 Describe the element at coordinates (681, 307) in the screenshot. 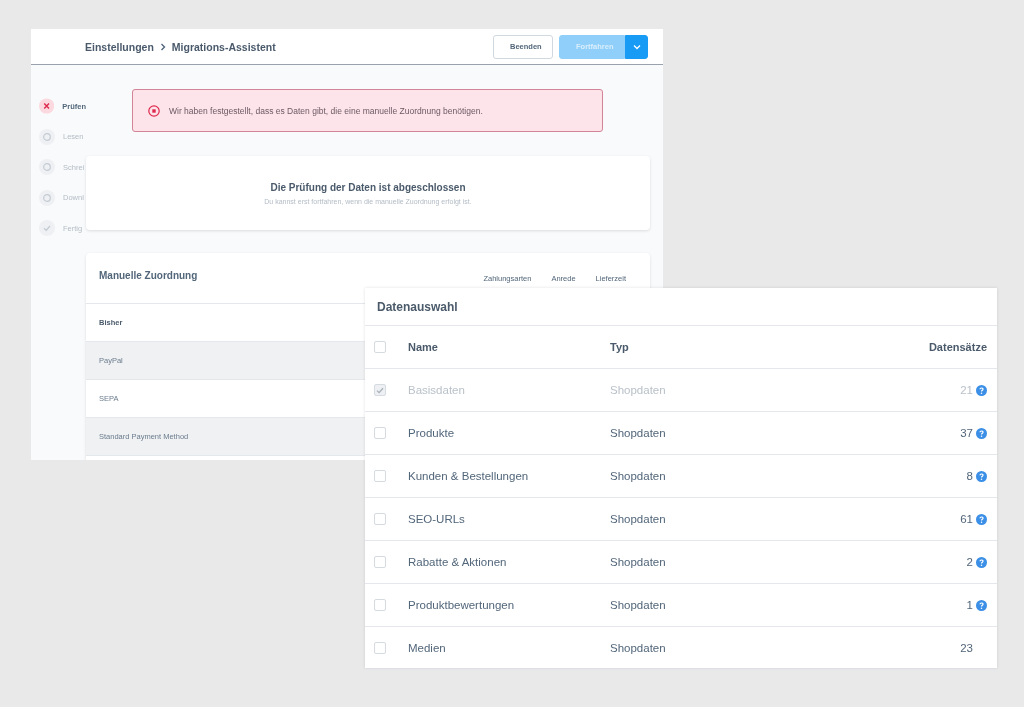

I see `panel-title: Datenauswahl` at that location.